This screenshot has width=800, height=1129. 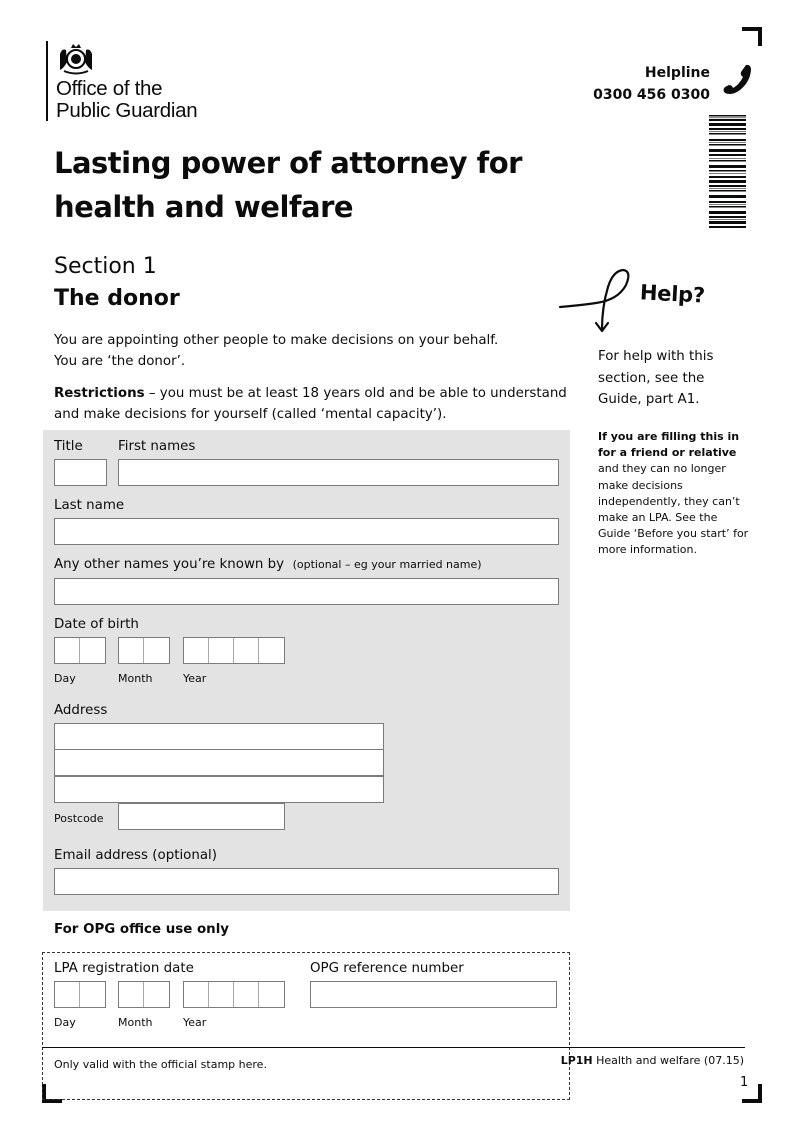 I want to click on other-names-hint: (optional – eg your married name), so click(x=387, y=564).